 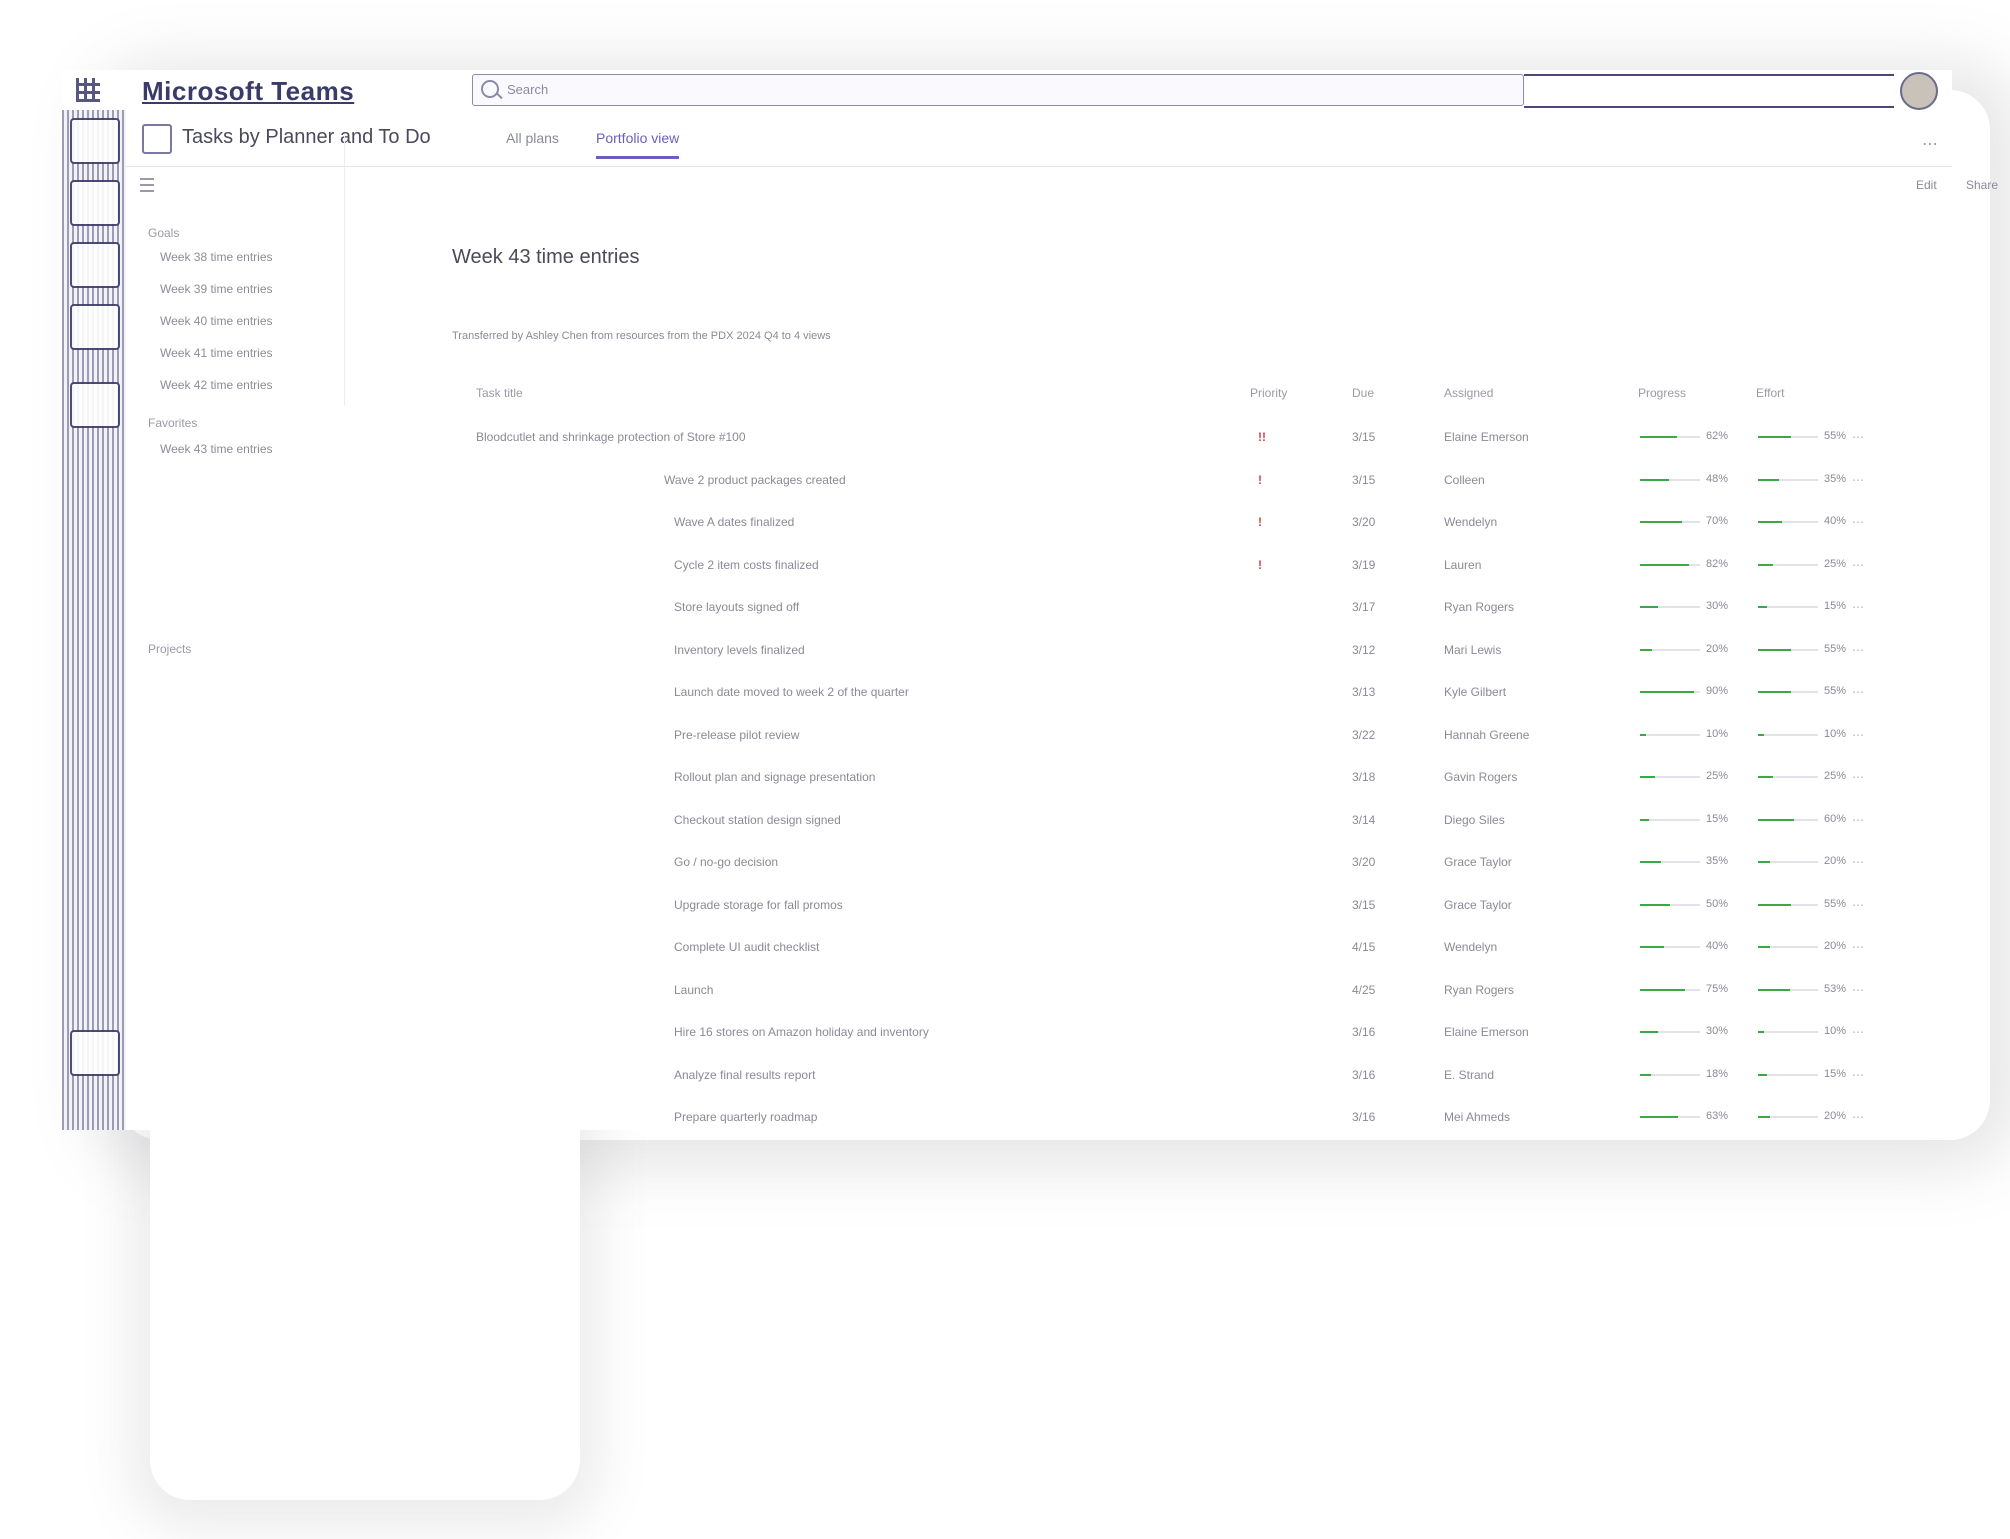 I want to click on progress-percent: 35%, so click(x=1717, y=861).